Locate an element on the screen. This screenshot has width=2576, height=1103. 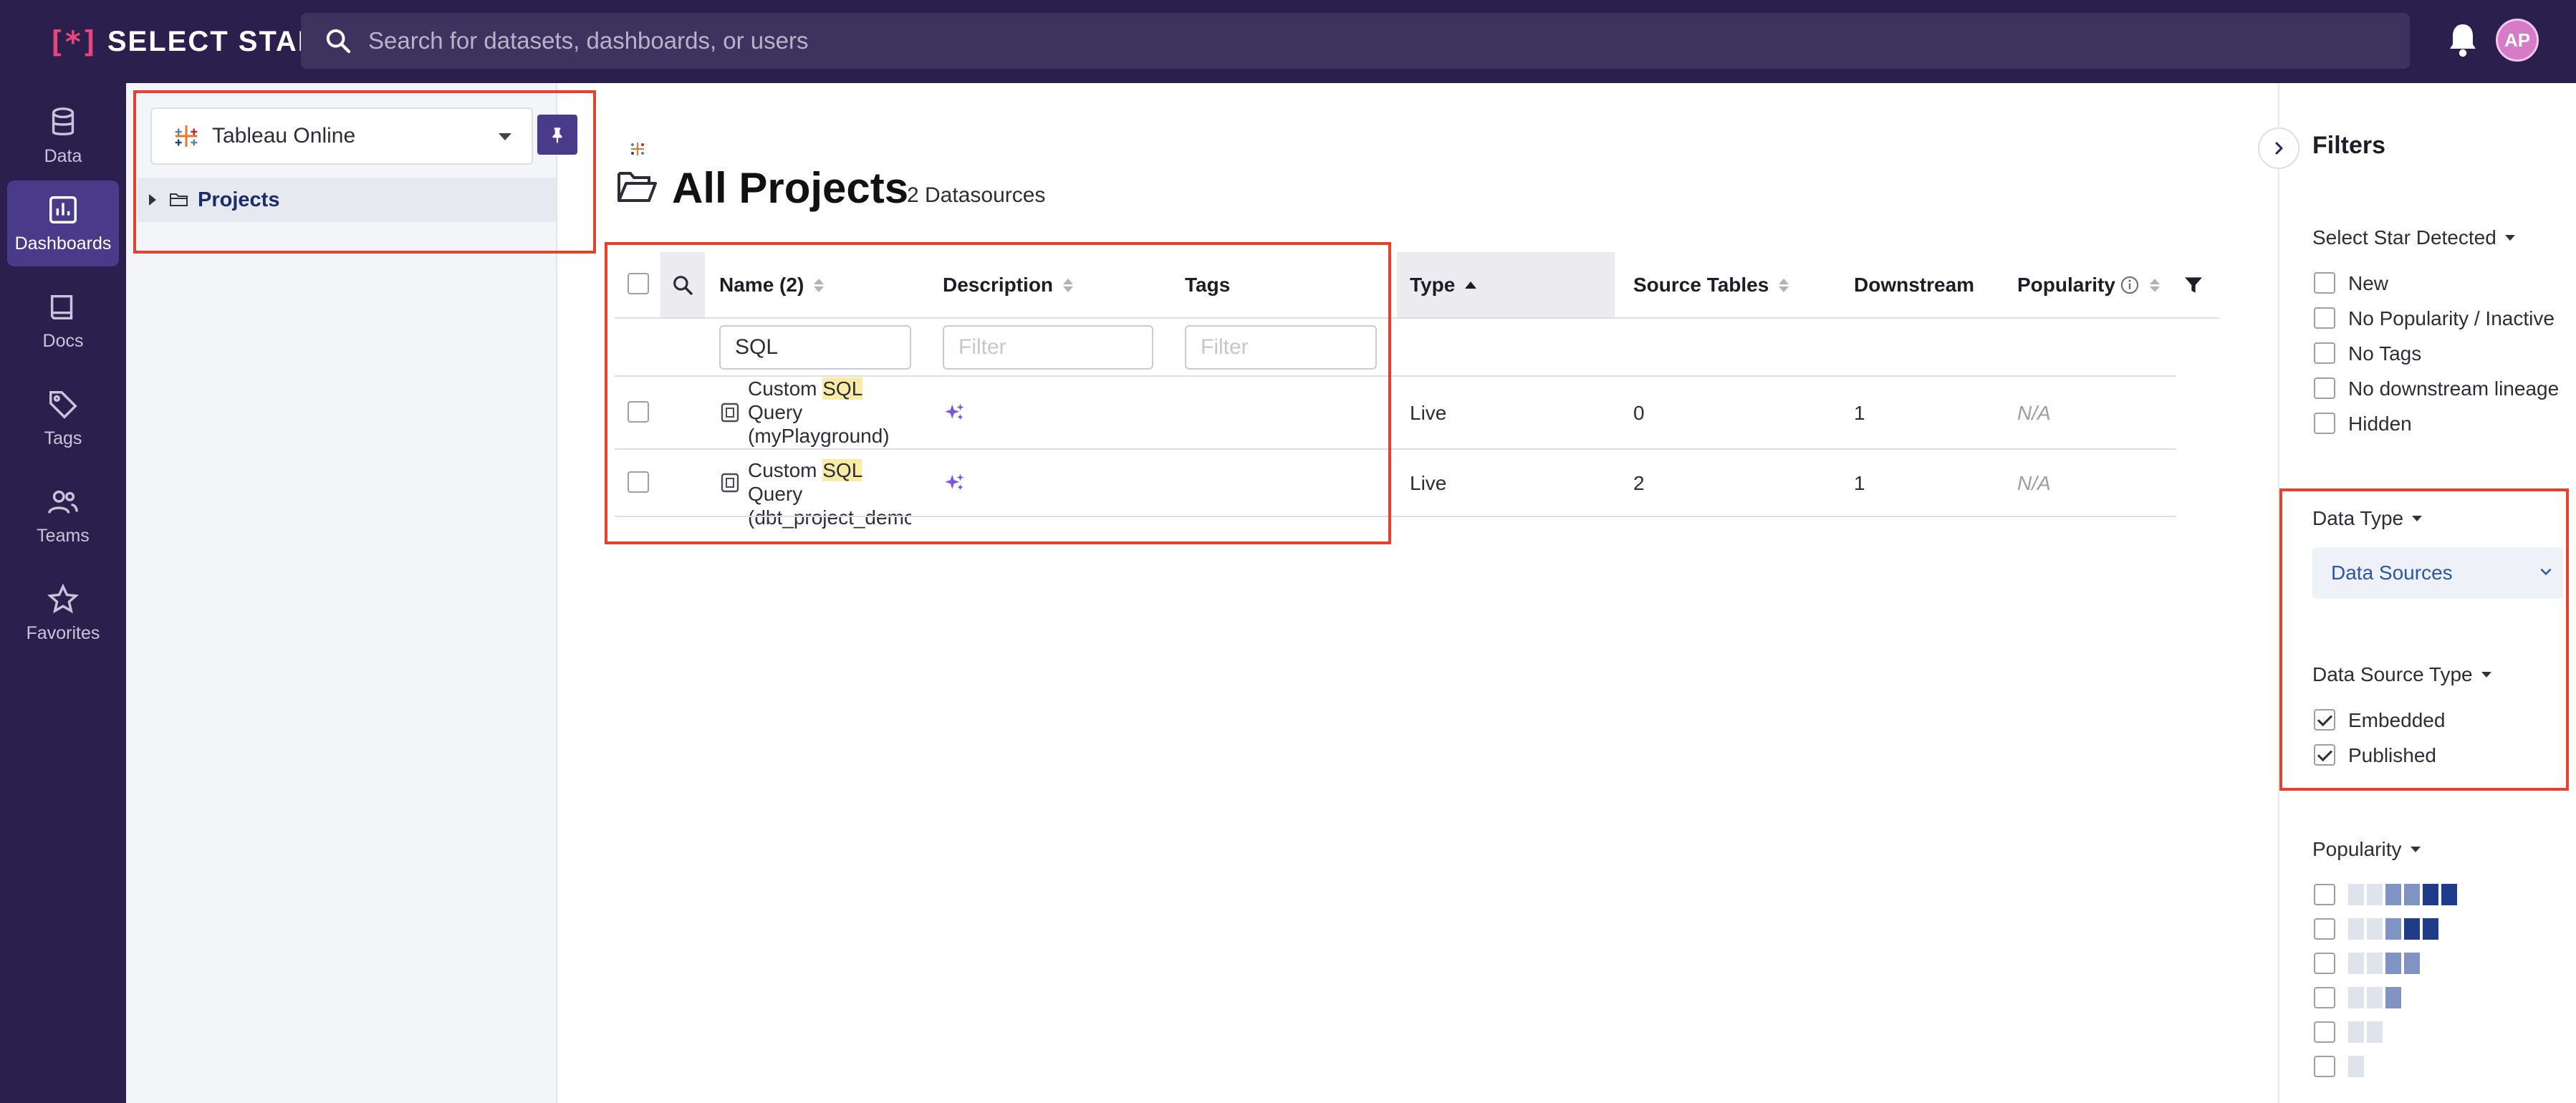
bell-icon is located at coordinates (2463, 40).